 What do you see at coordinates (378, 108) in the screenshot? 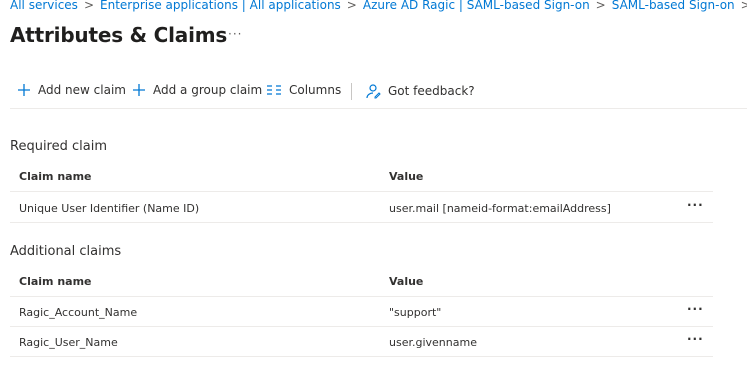
I see `toolbar-divider-line` at bounding box center [378, 108].